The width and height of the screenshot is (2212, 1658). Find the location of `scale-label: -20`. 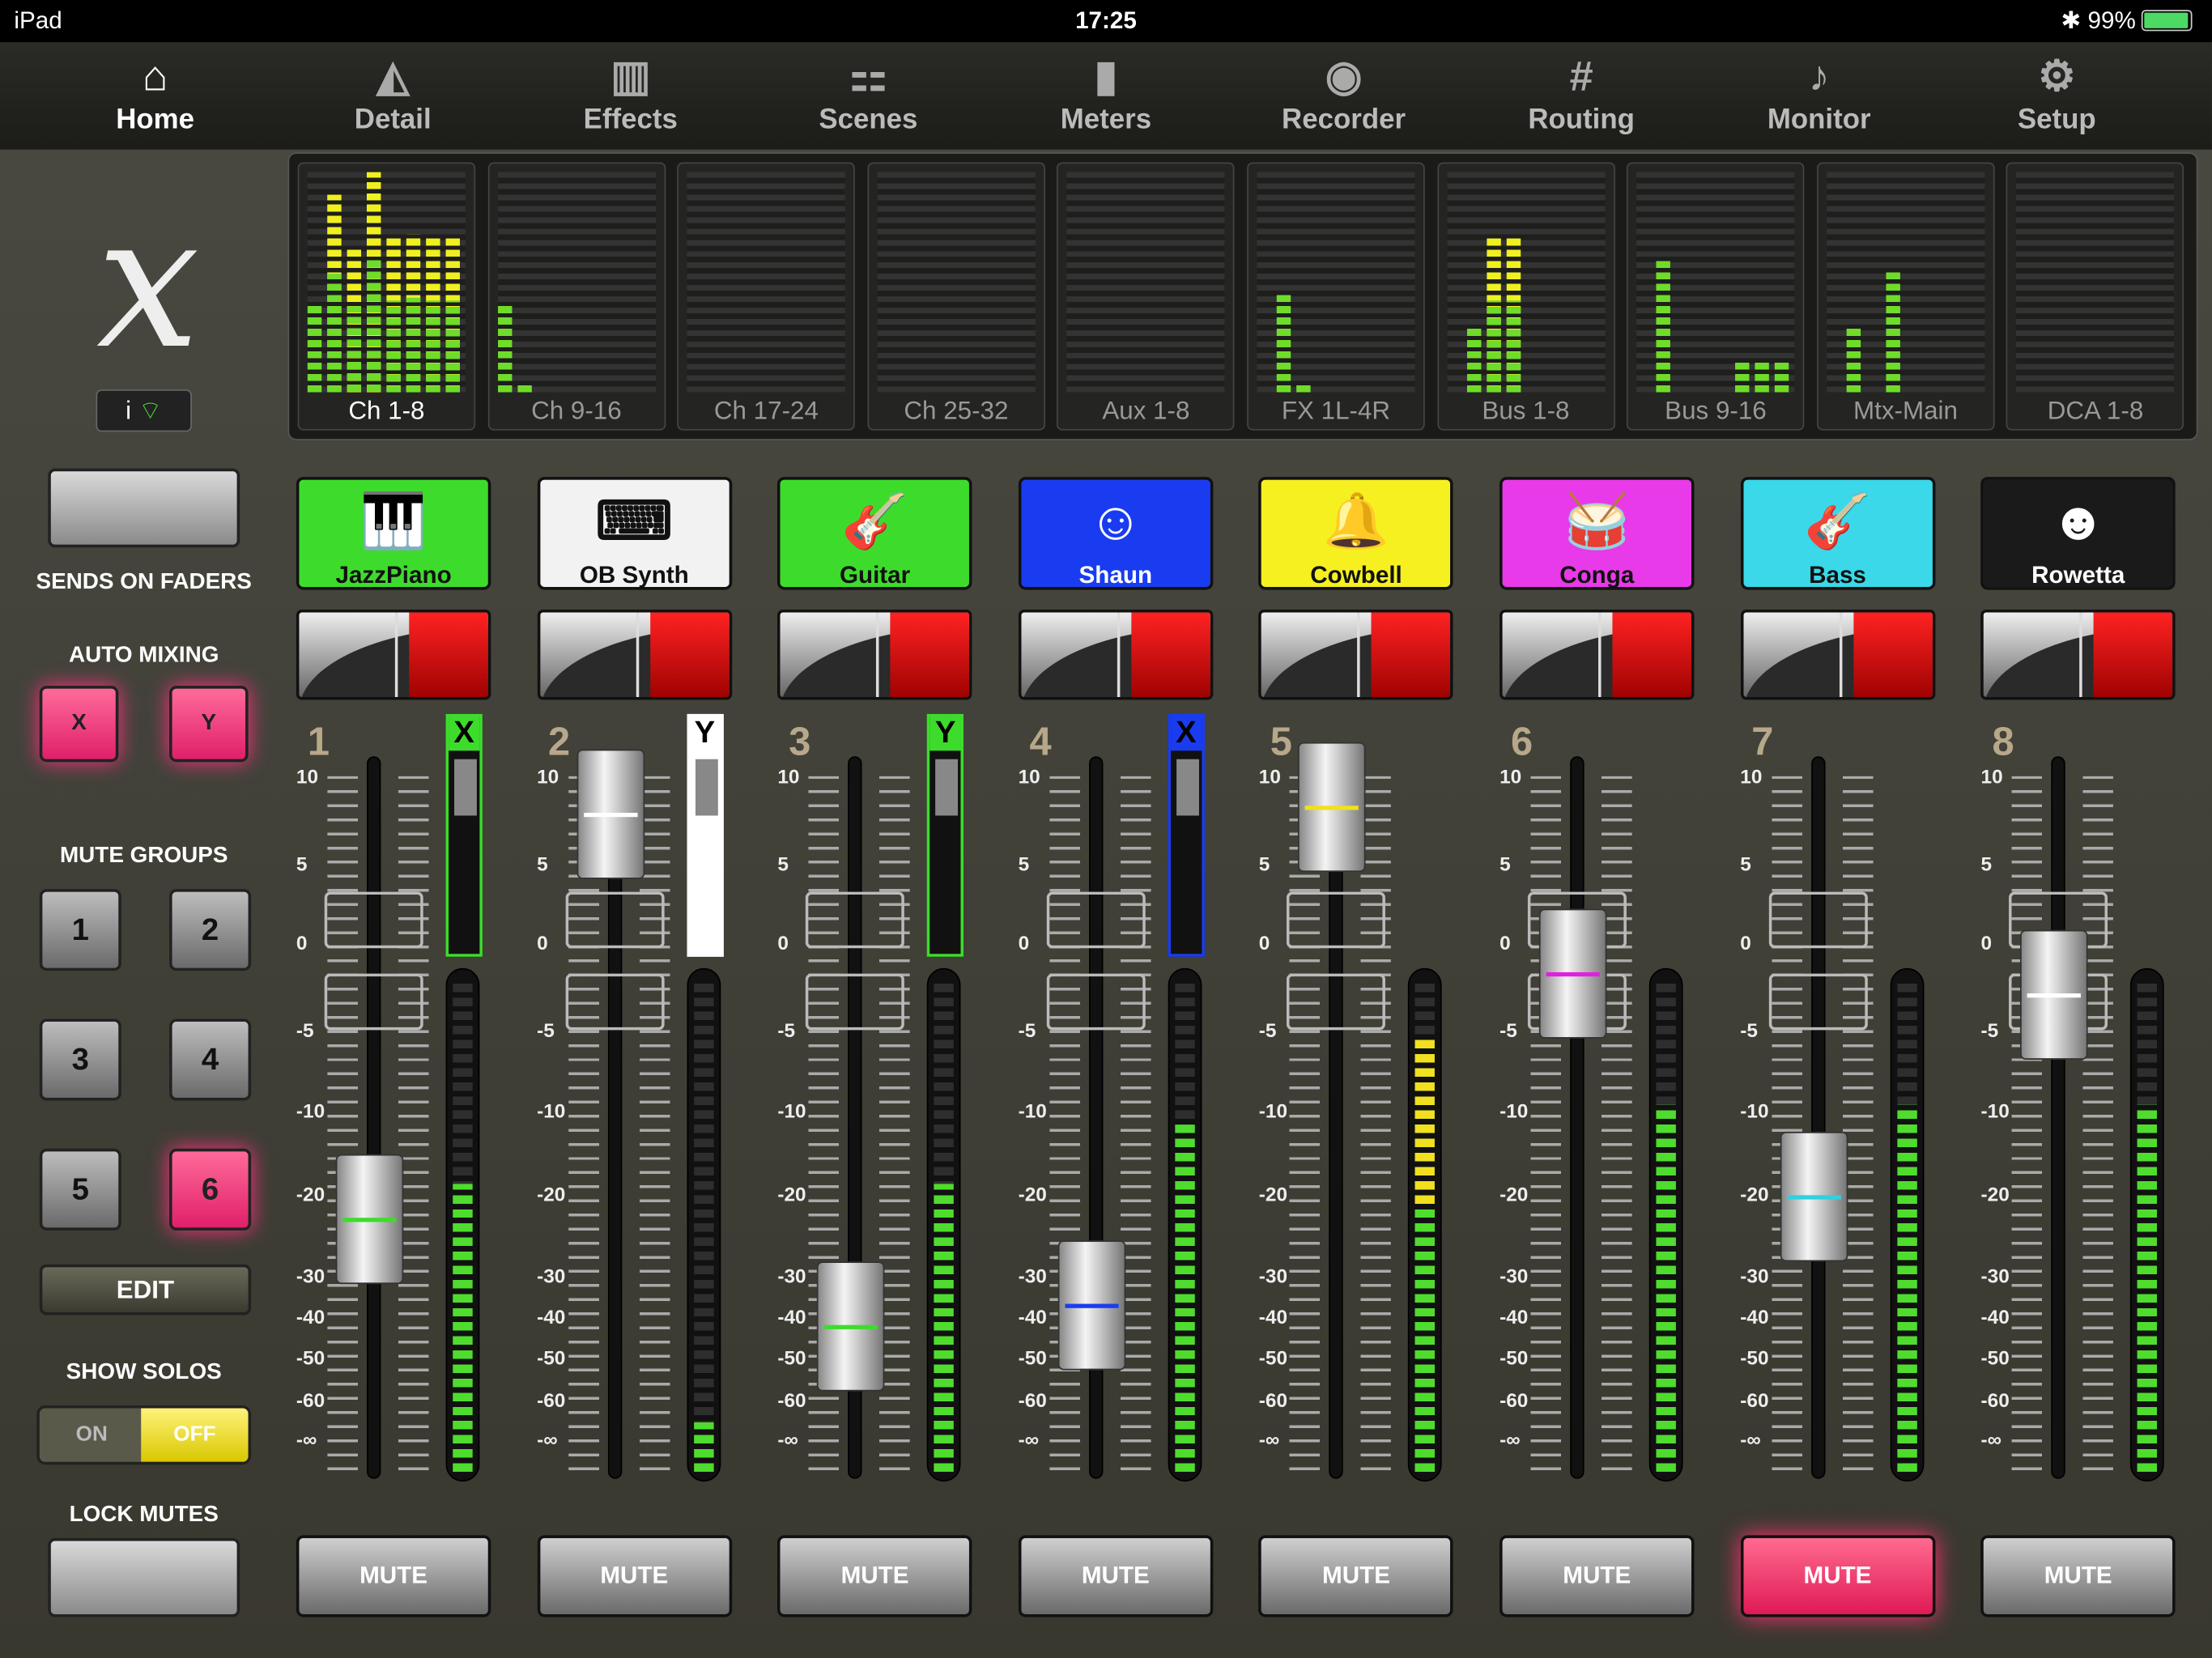

scale-label: -20 is located at coordinates (1514, 1193).